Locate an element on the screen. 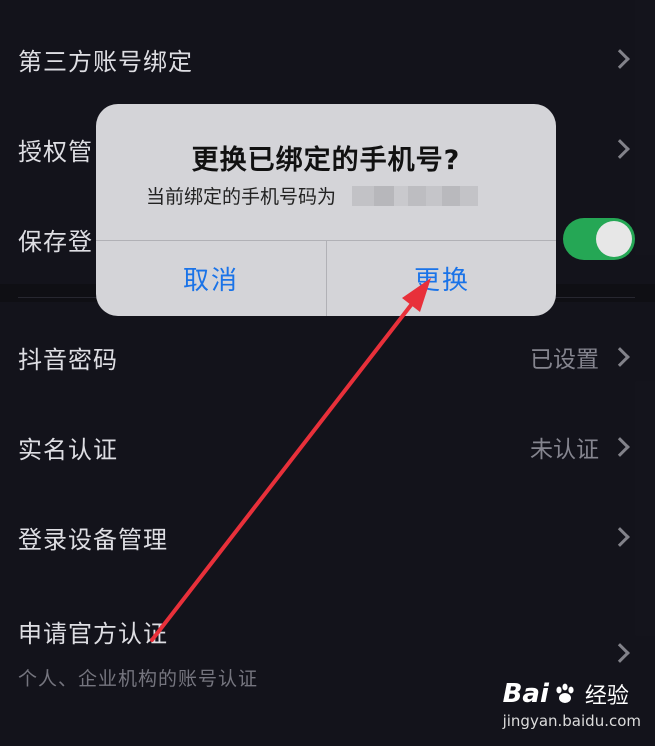  watermark-brand-text: Bai is located at coordinates (525, 694).